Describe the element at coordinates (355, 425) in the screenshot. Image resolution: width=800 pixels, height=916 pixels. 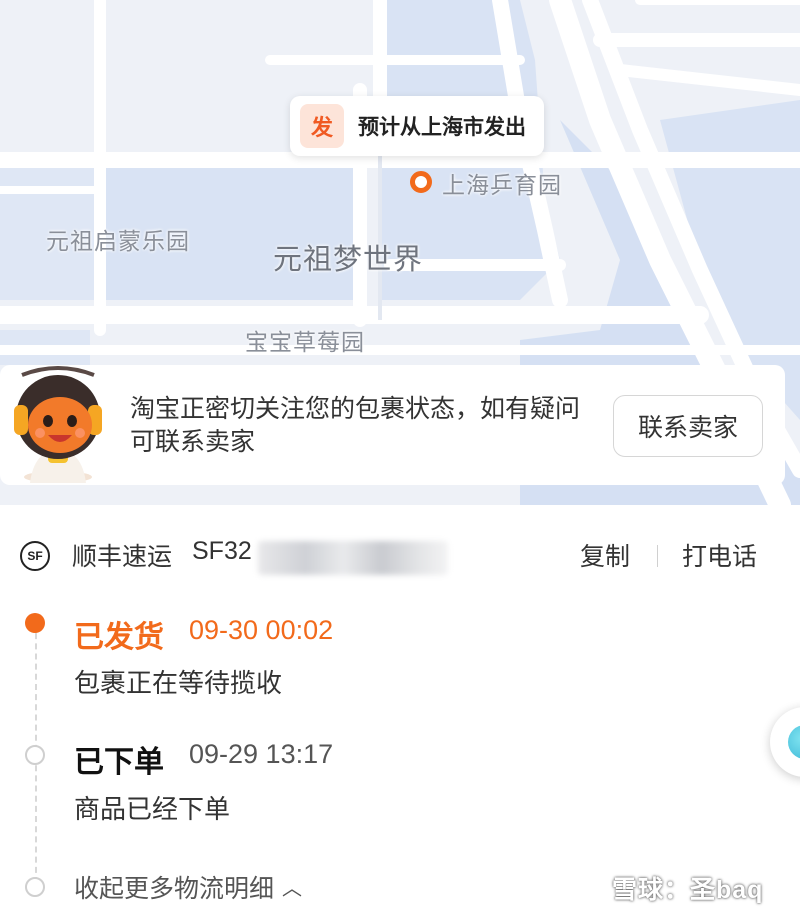
I see `notice-text: 淘宝正密切关注您的包裹状态，如有疑问可联系卖家` at that location.